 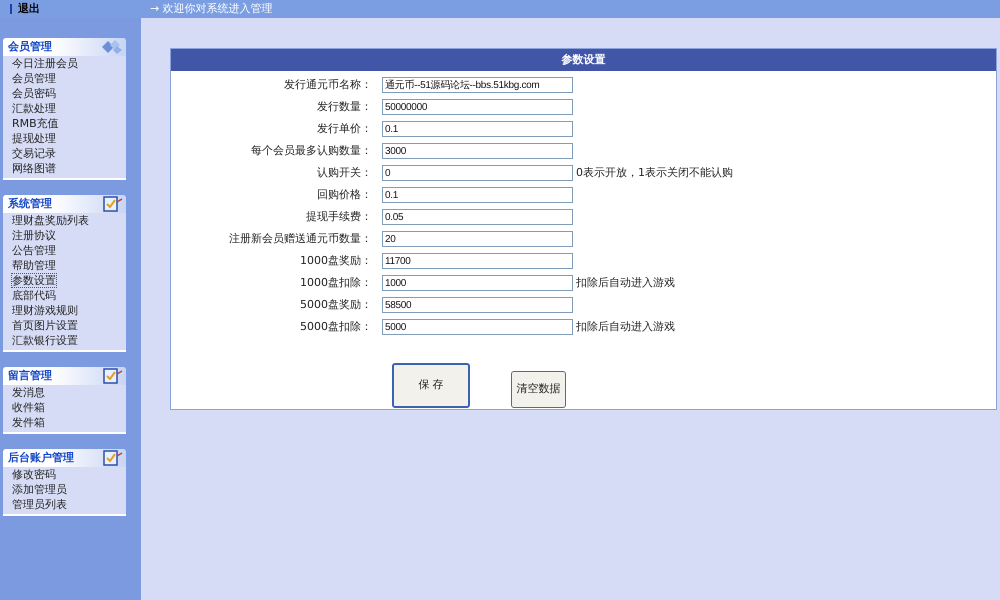 I want to click on menu-item: 会员管理, so click(x=34, y=78).